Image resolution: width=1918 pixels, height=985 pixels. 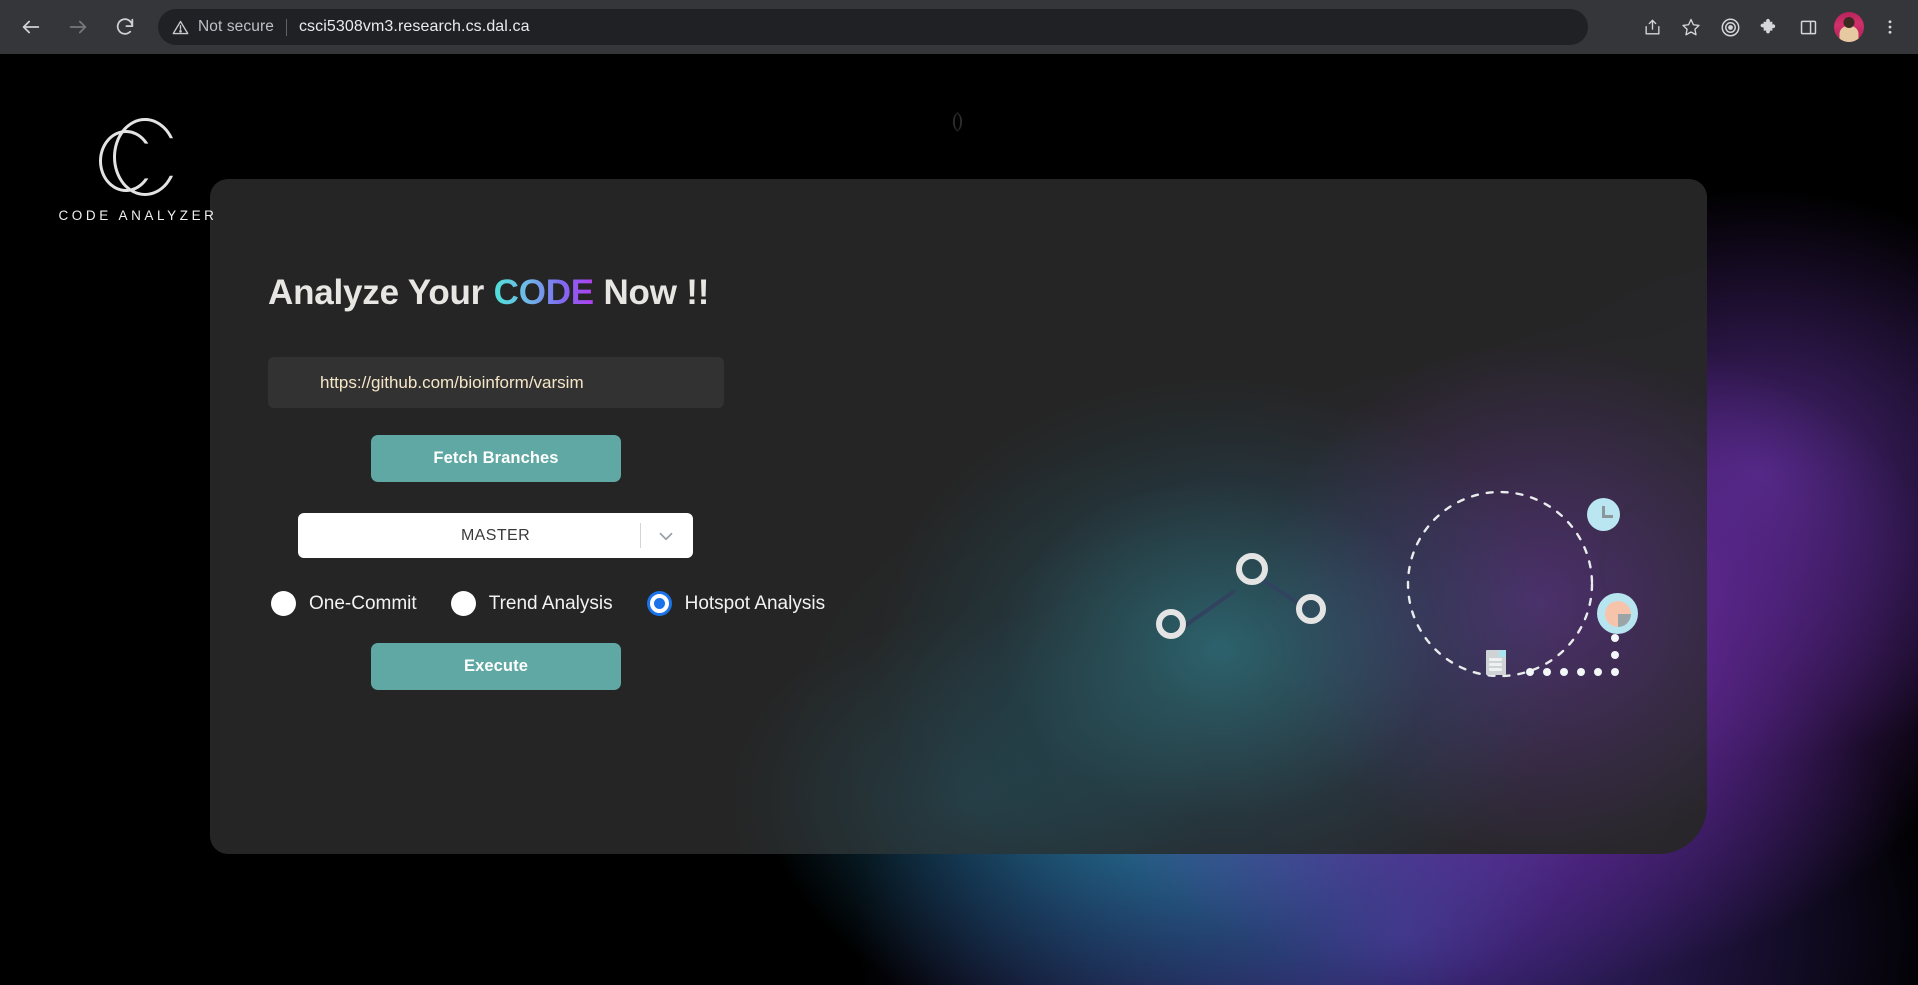 What do you see at coordinates (1530, 672) in the screenshot?
I see `path-dot-h1` at bounding box center [1530, 672].